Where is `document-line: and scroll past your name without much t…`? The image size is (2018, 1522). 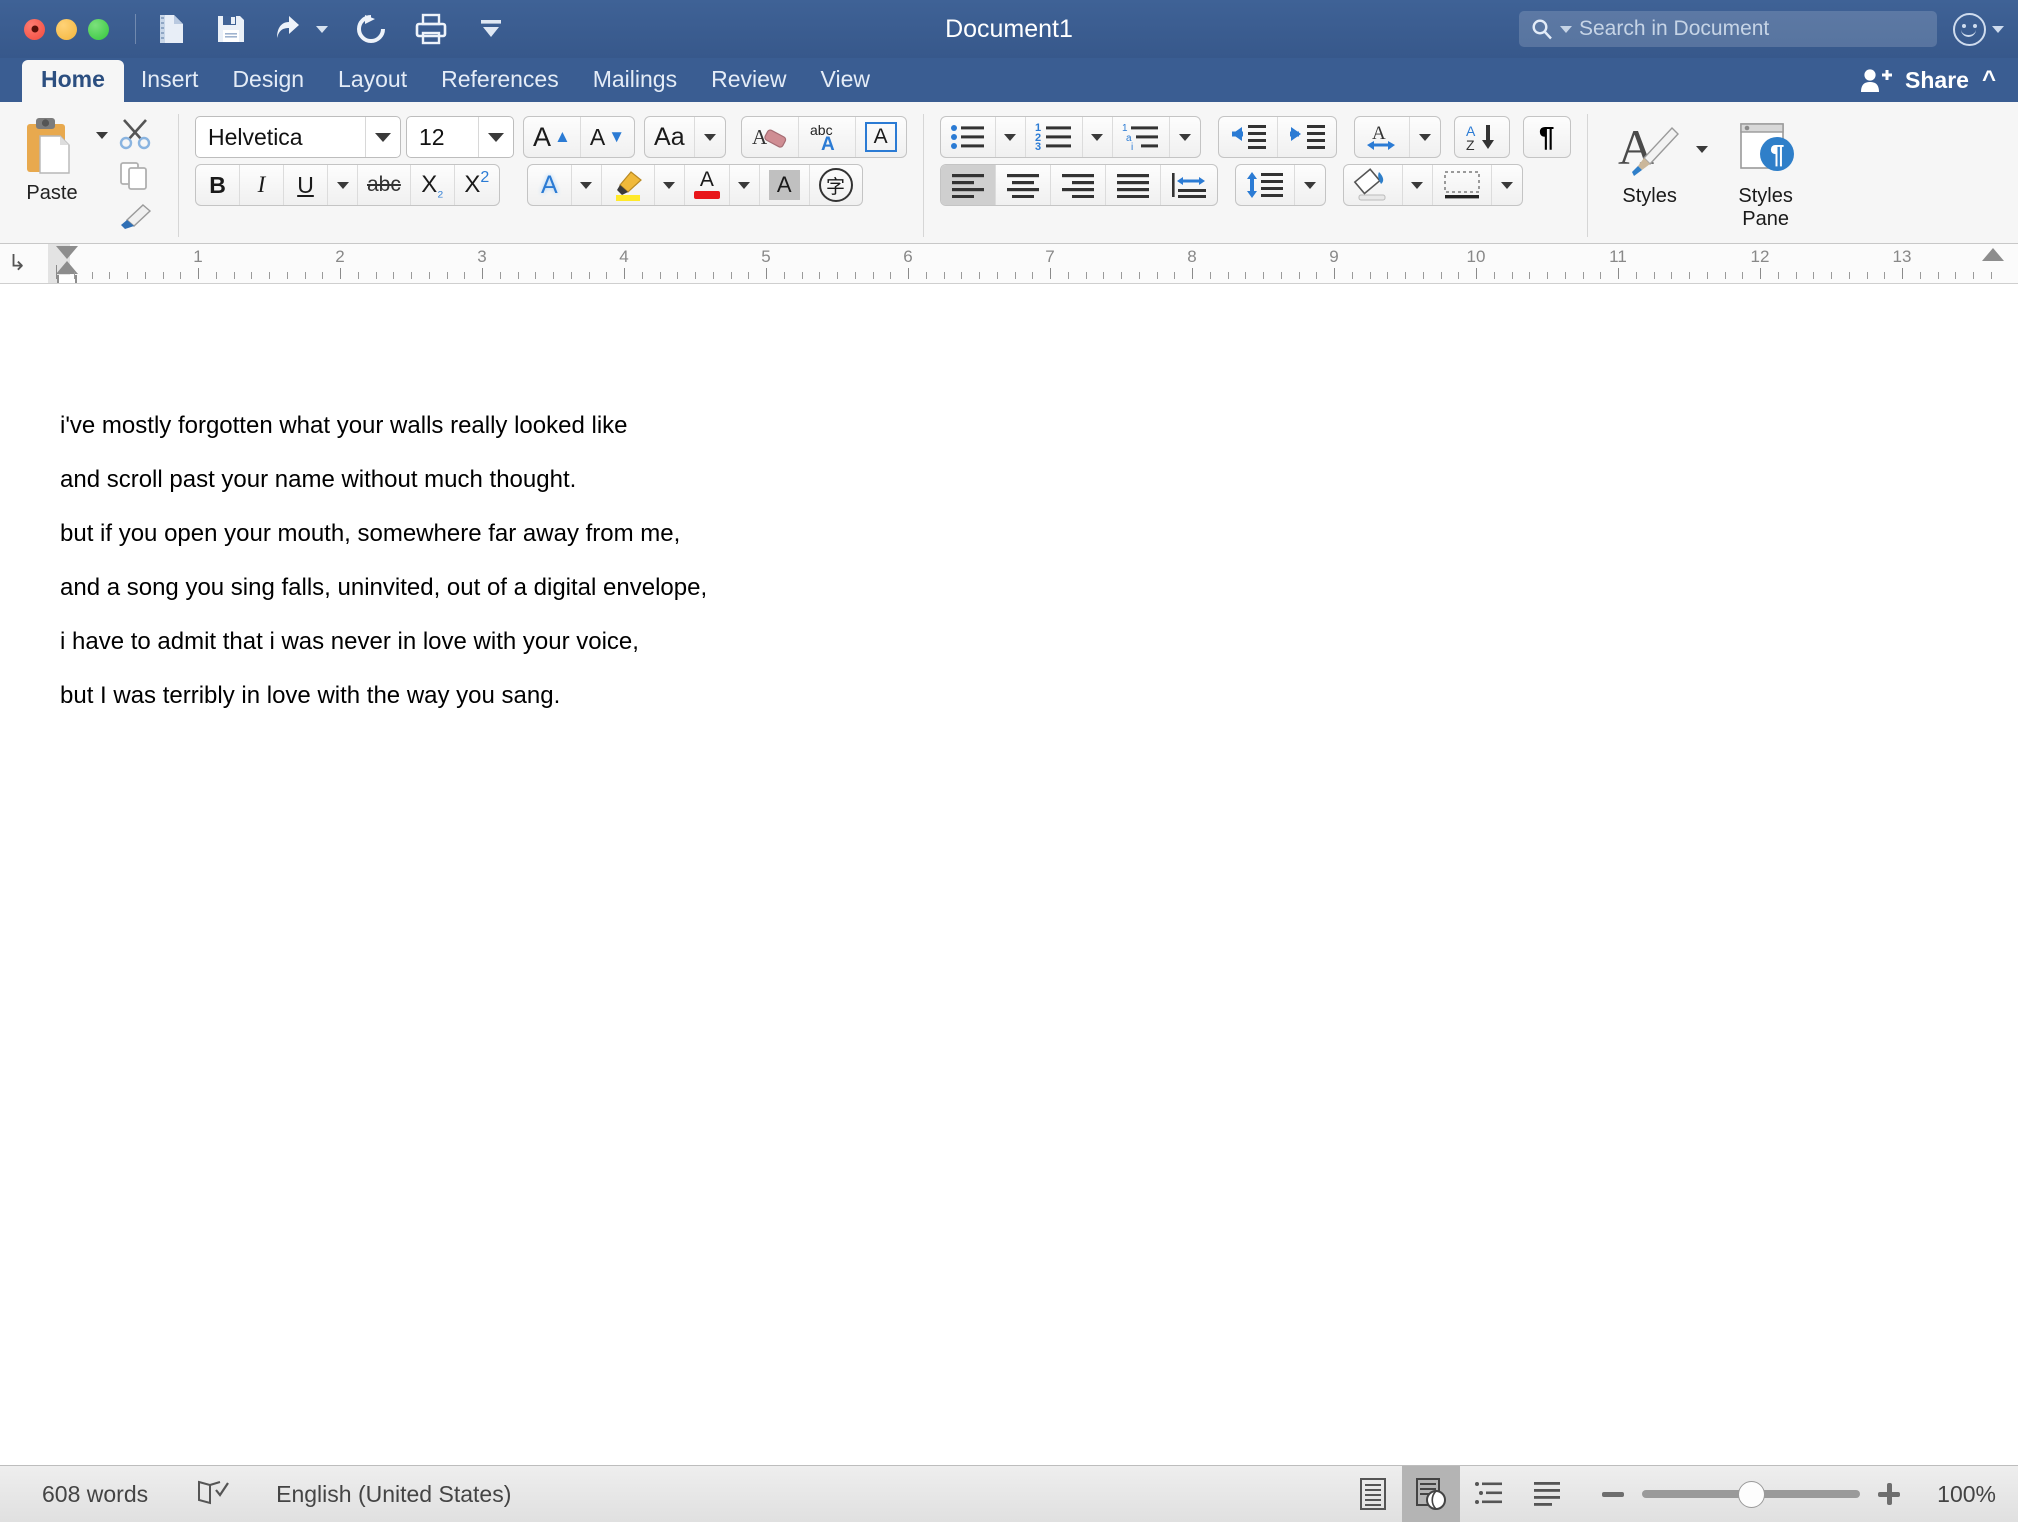 document-line: and scroll past your name without much t… is located at coordinates (1039, 480).